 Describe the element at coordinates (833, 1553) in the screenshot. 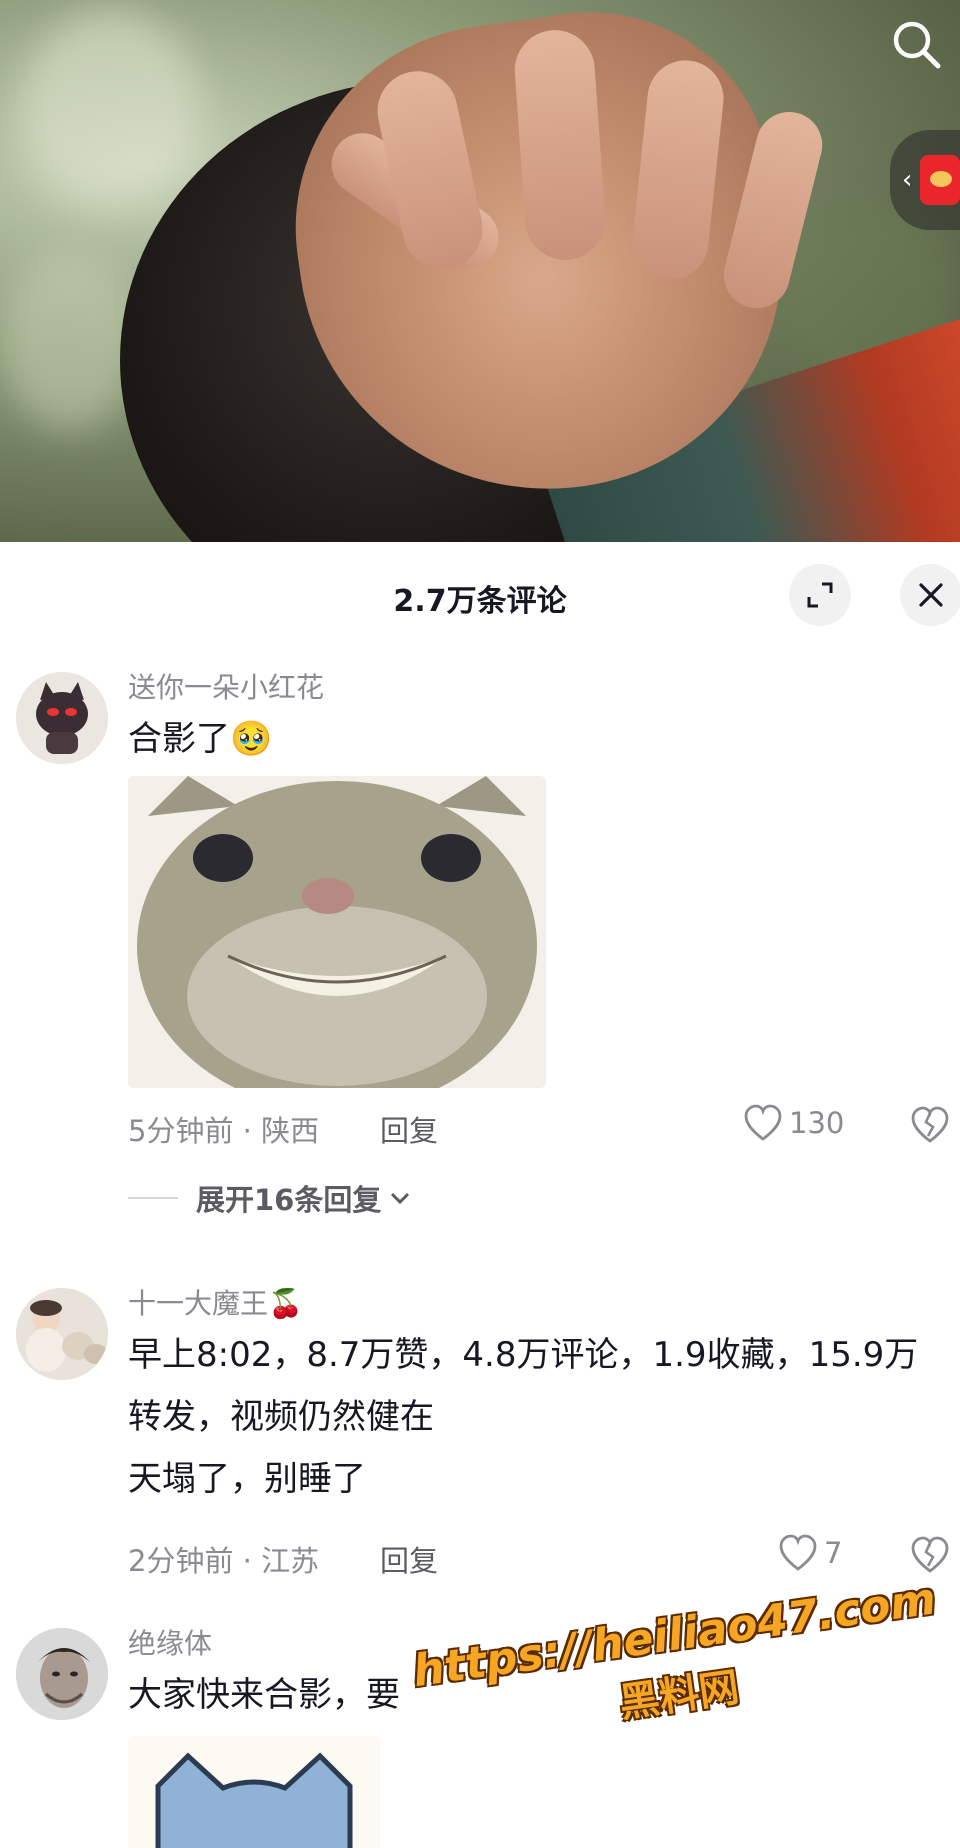

I see `like-count: 7` at that location.